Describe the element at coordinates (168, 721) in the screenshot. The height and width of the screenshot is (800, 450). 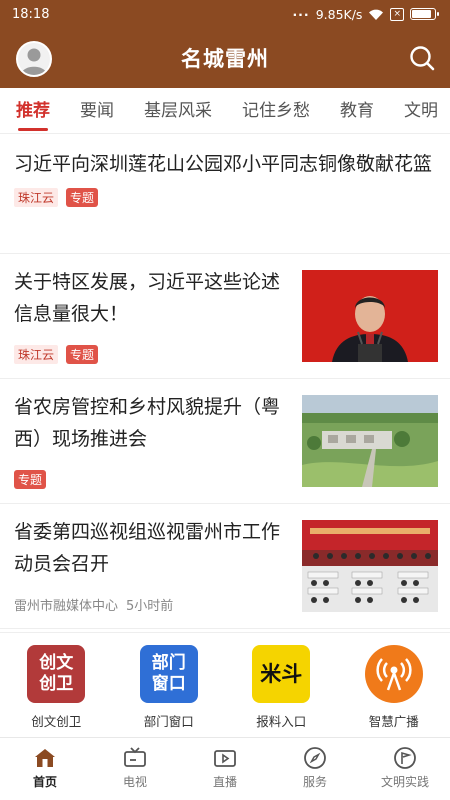
I see `quick-entry-label: 部门窗口` at that location.